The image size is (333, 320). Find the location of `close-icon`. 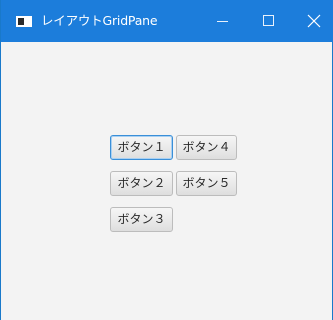

close-icon is located at coordinates (314, 21).